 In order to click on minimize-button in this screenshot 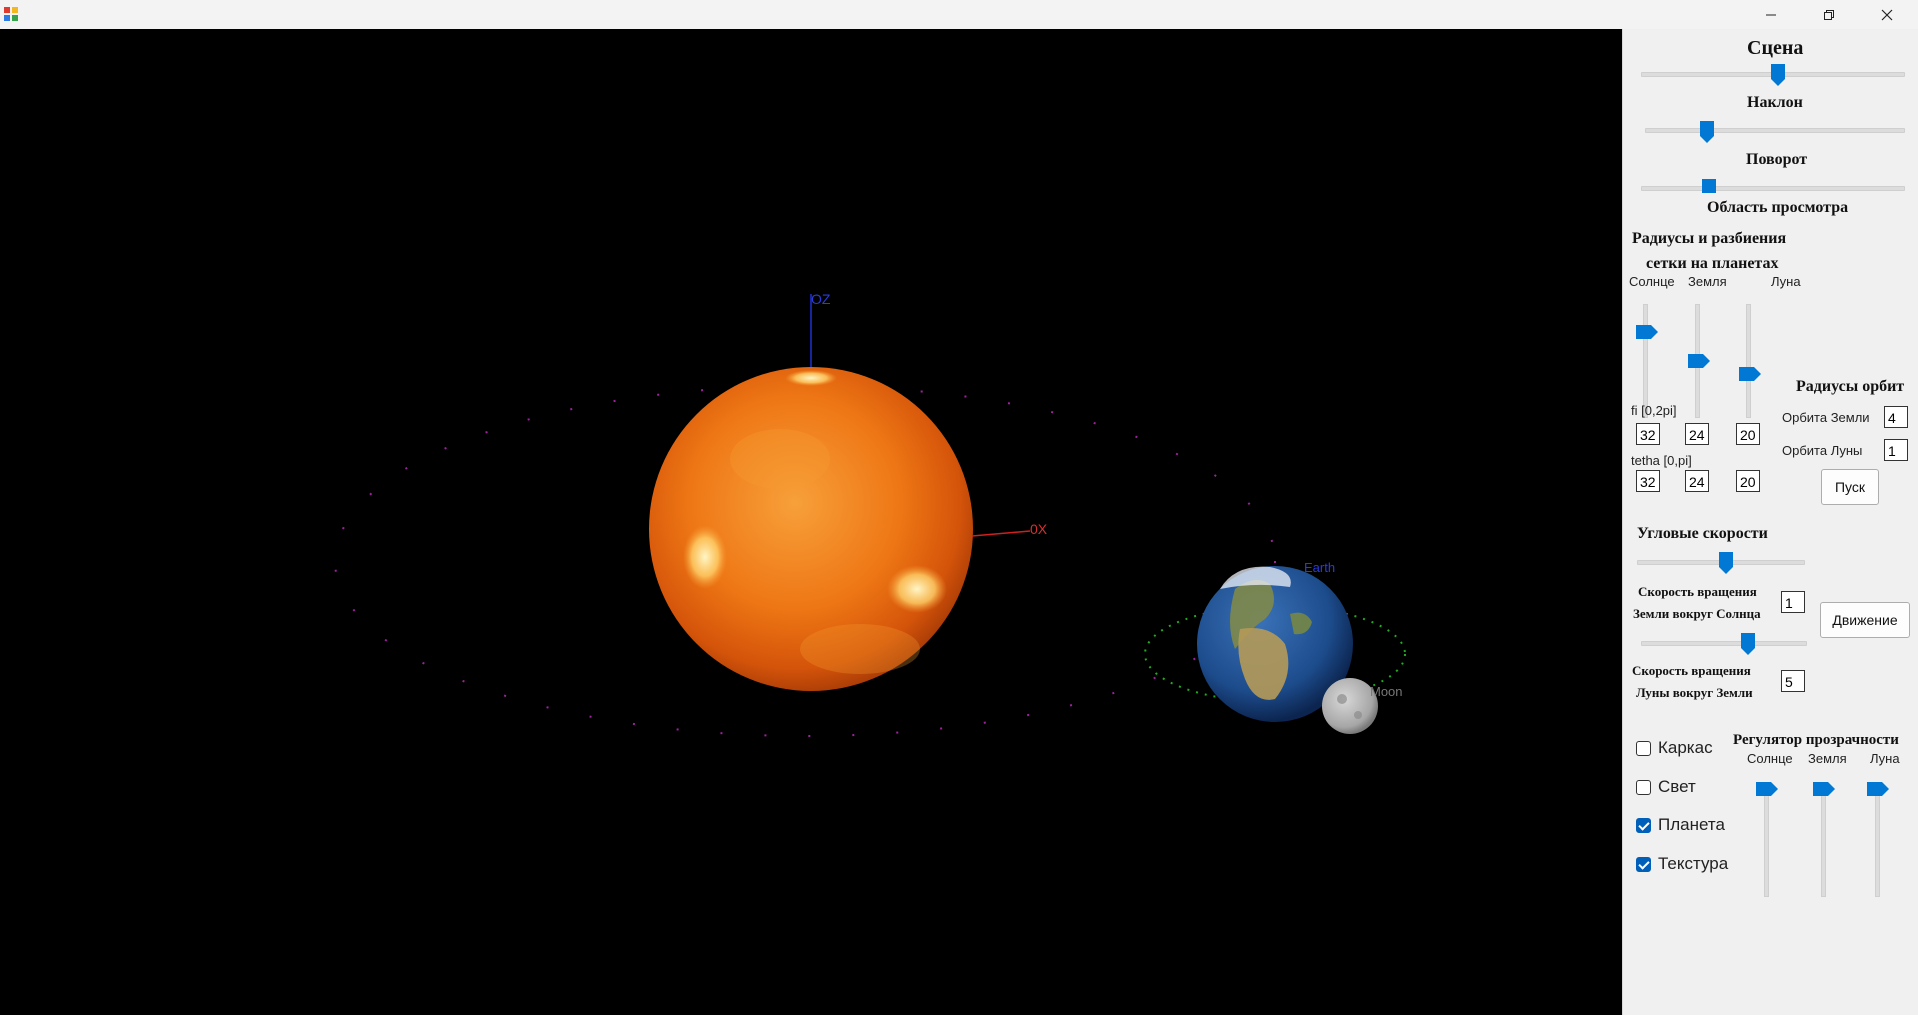, I will do `click(1771, 14)`.